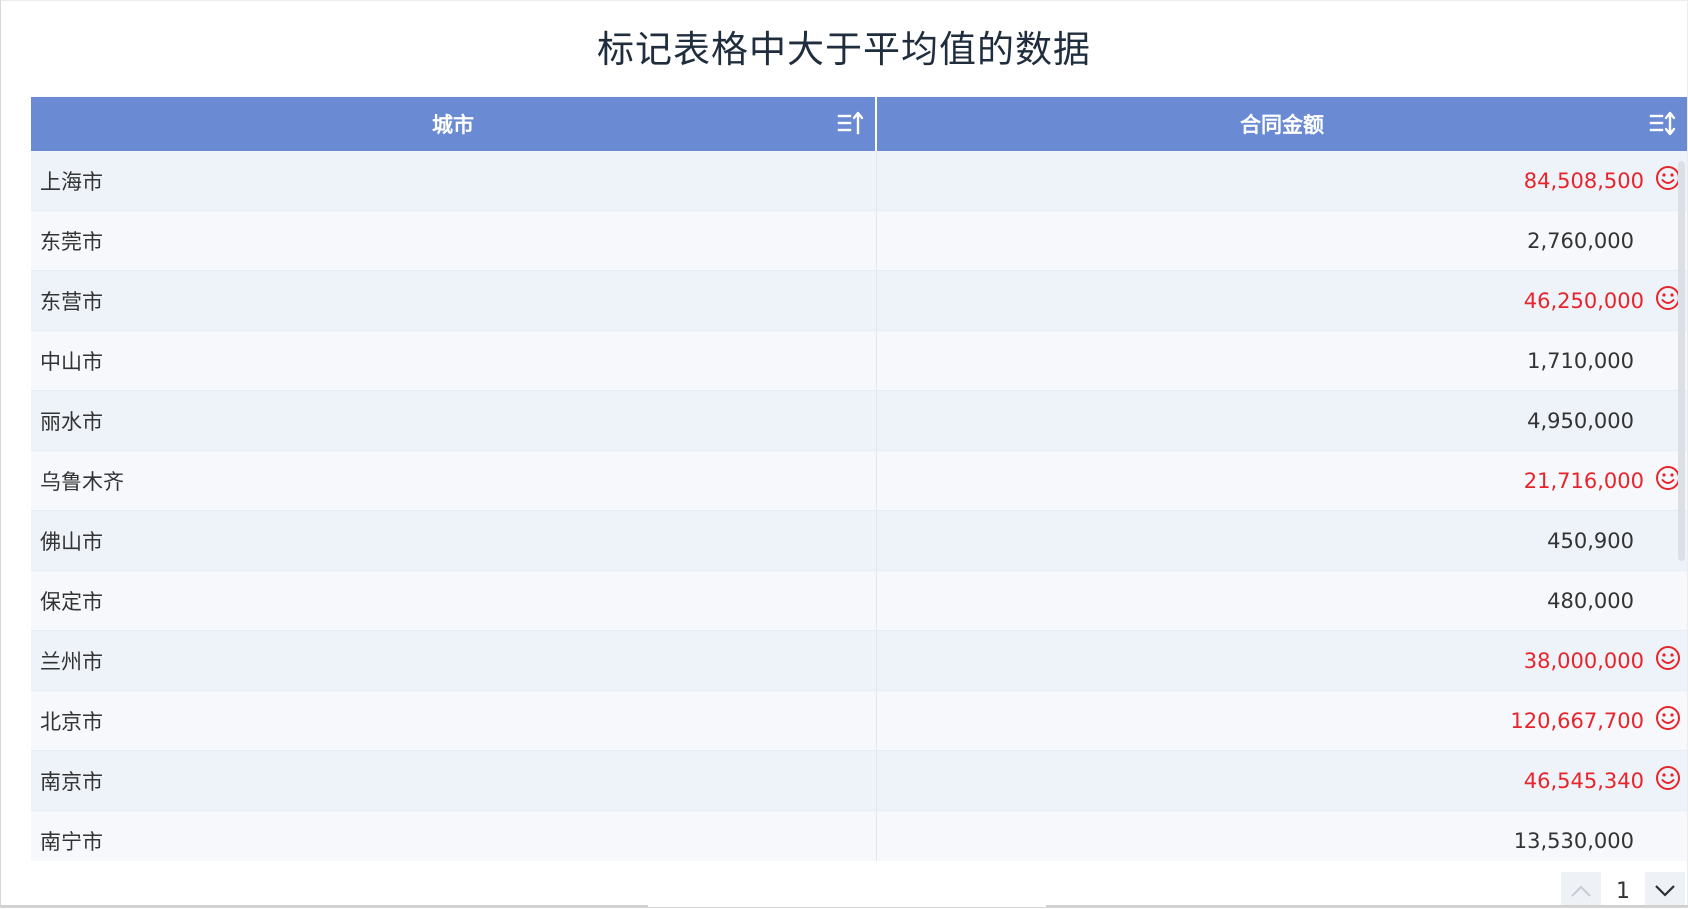  Describe the element at coordinates (1282, 480) in the screenshot. I see `cell-amount: 21,716,000` at that location.